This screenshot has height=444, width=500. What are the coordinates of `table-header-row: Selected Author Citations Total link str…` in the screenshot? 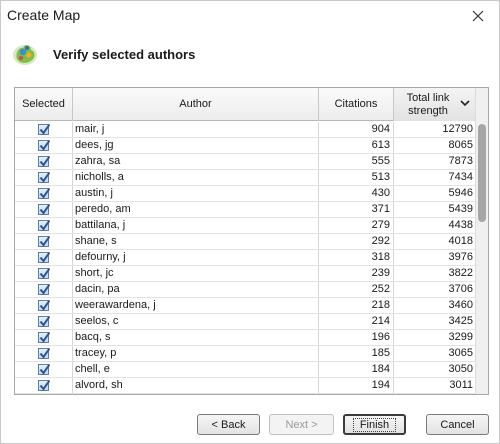 It's located at (245, 104).